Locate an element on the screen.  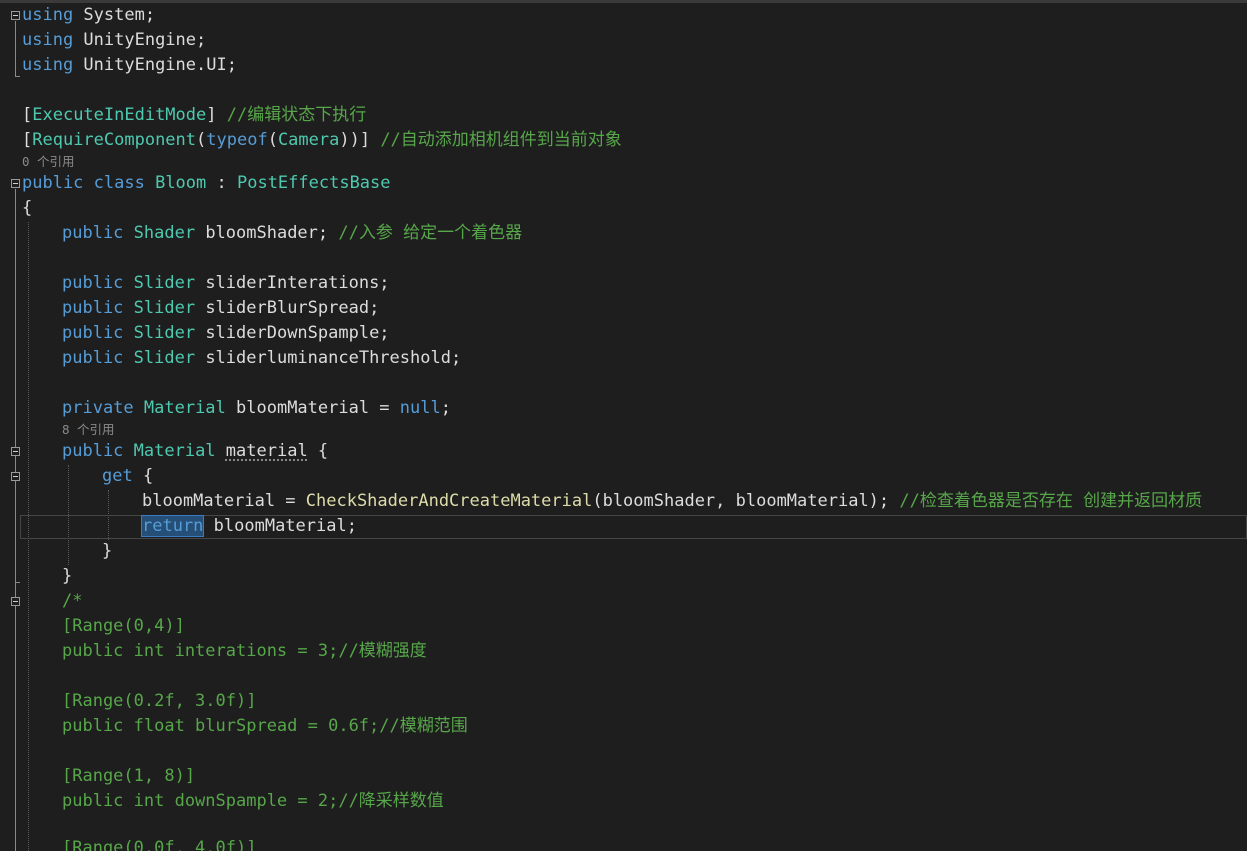
code-text: sliderInterations; is located at coordinates (292, 283).